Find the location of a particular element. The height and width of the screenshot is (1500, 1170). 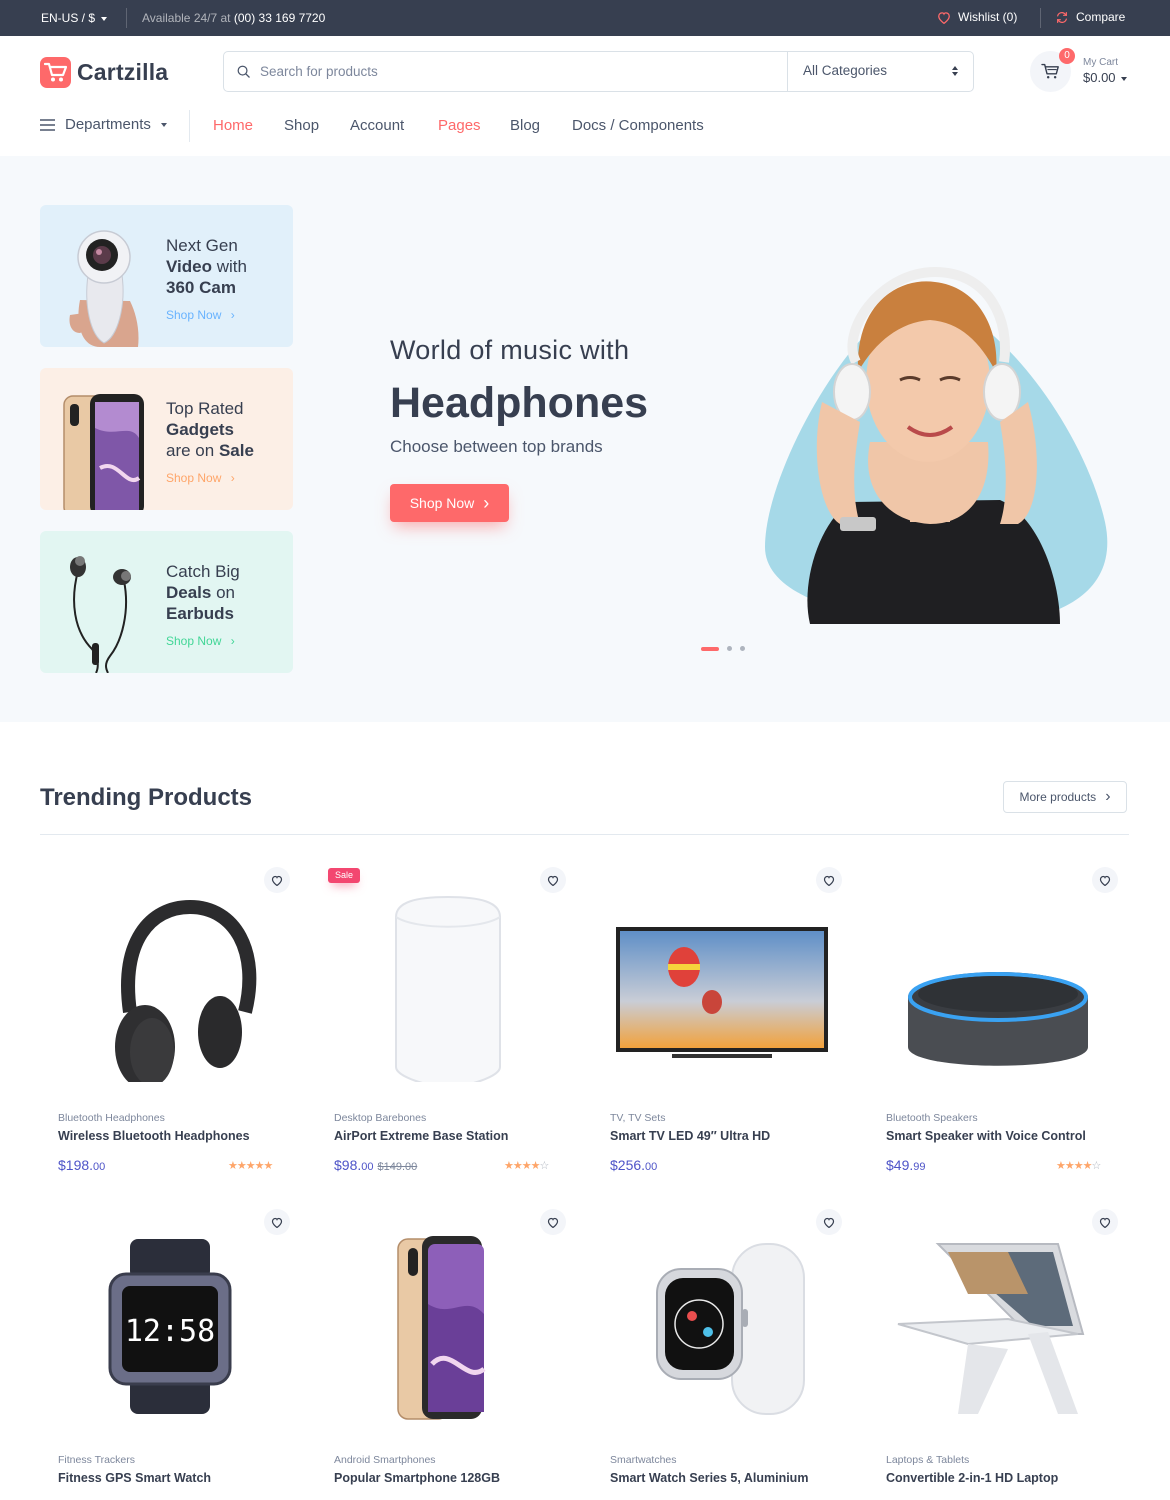

rating-stars: ★★★★☆ is located at coordinates (526, 1165).